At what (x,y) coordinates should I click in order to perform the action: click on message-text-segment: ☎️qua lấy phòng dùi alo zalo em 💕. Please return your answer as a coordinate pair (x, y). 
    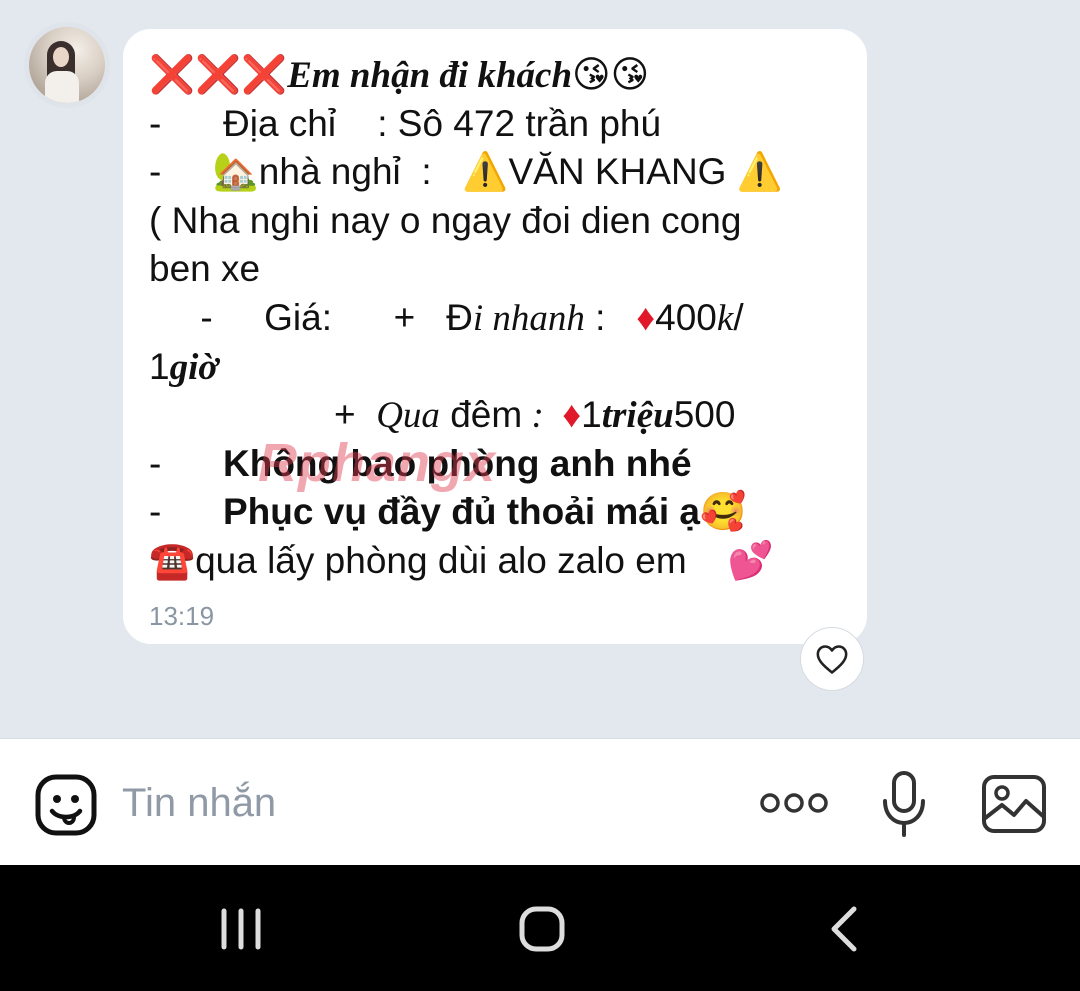
    Looking at the image, I should click on (461, 560).